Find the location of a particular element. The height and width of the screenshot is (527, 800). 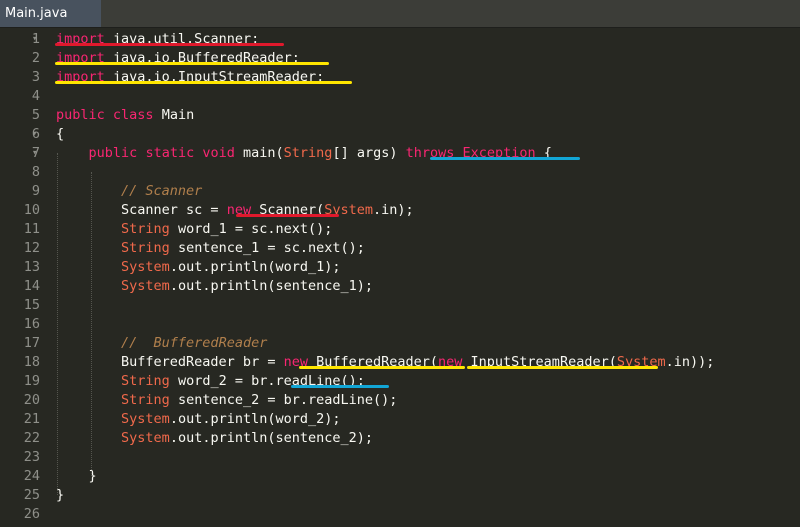

code-token: sentence_1 = sc.next(); is located at coordinates (267, 248).